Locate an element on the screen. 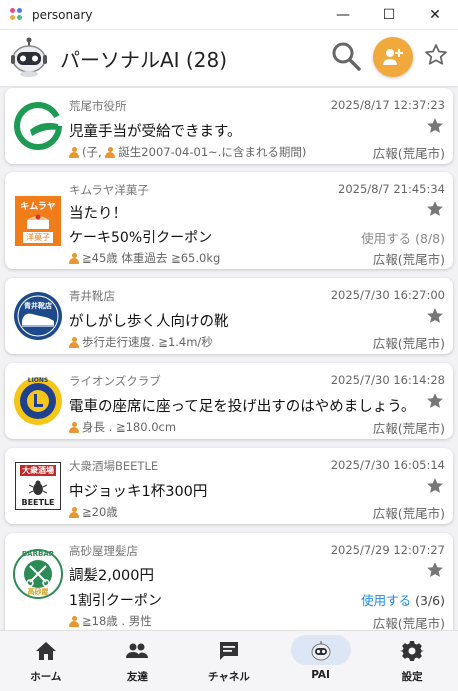  beetle-logo-icon: 大衆酒場 BEETLE is located at coordinates (38, 486).